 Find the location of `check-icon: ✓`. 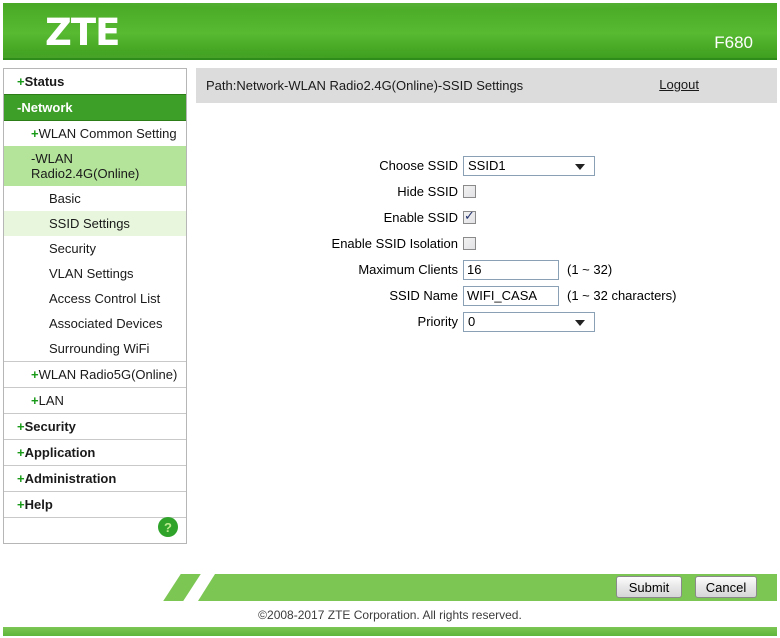

check-icon: ✓ is located at coordinates (469, 215).